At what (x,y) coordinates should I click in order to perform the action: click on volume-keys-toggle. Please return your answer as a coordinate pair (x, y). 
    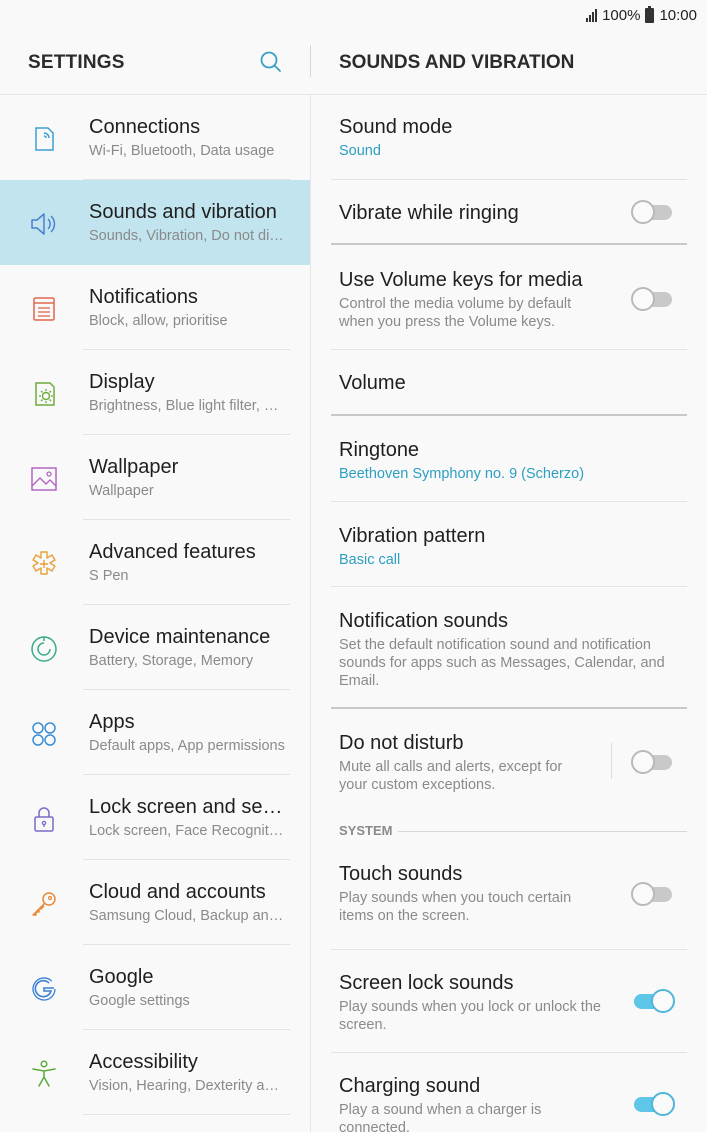
    Looking at the image, I should click on (653, 299).